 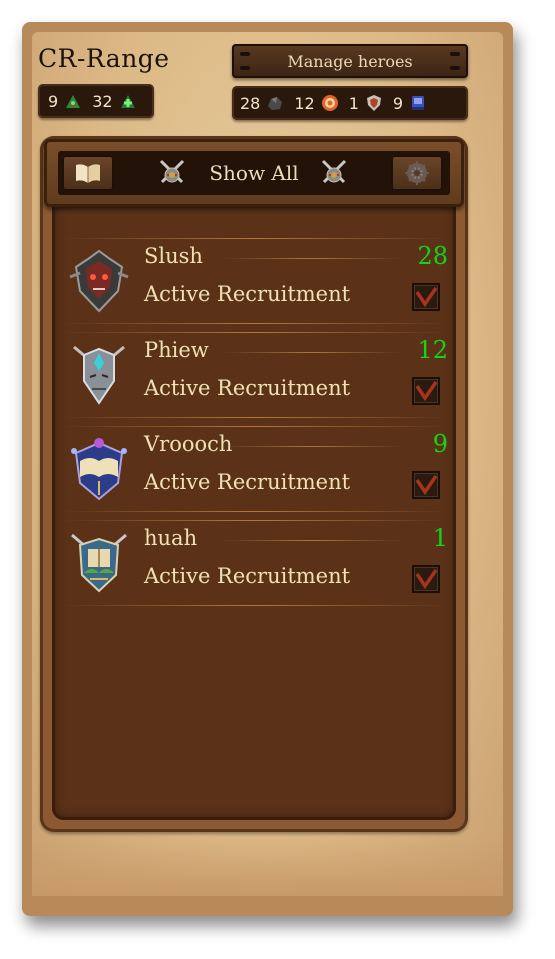 I want to click on resource-value: 1, so click(x=353, y=103).